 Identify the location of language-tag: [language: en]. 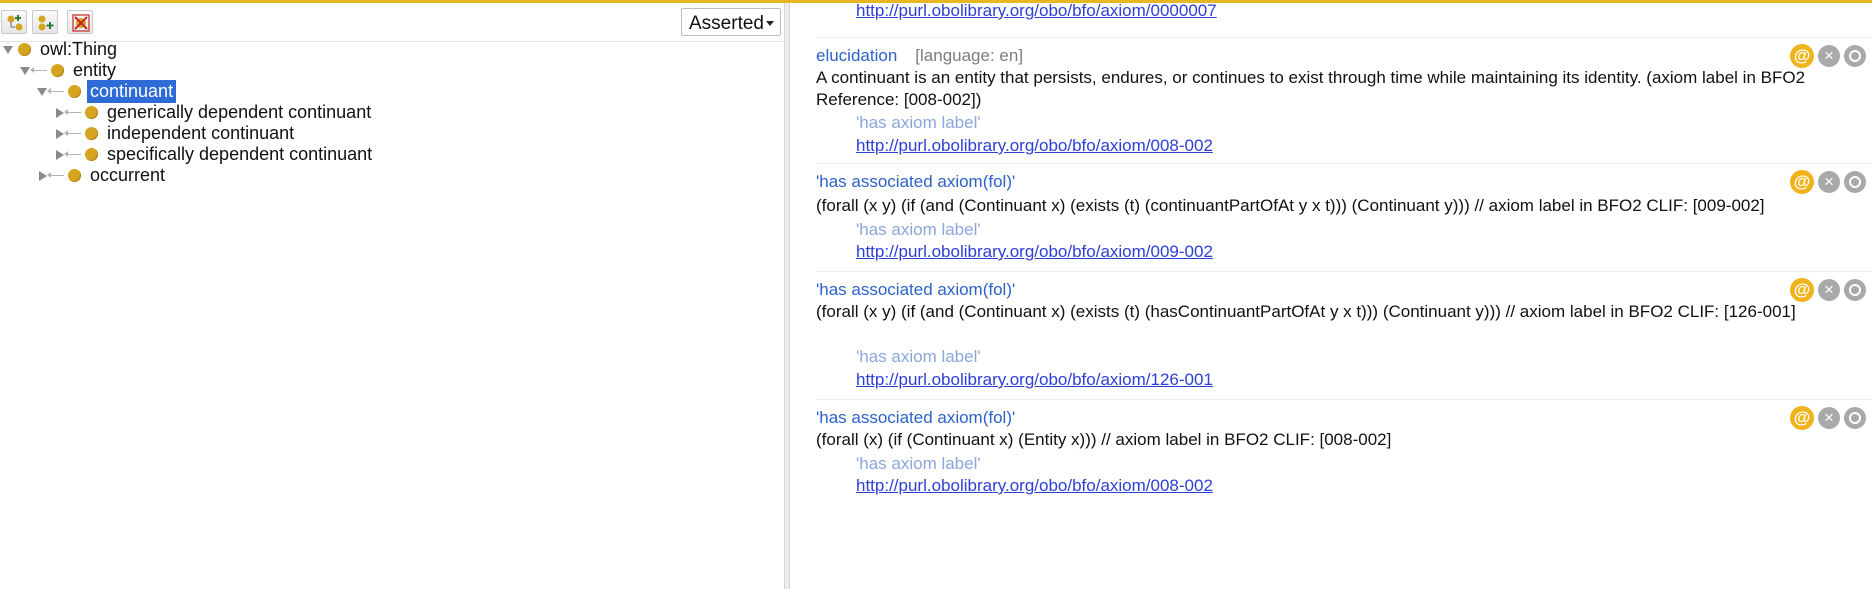
(969, 55).